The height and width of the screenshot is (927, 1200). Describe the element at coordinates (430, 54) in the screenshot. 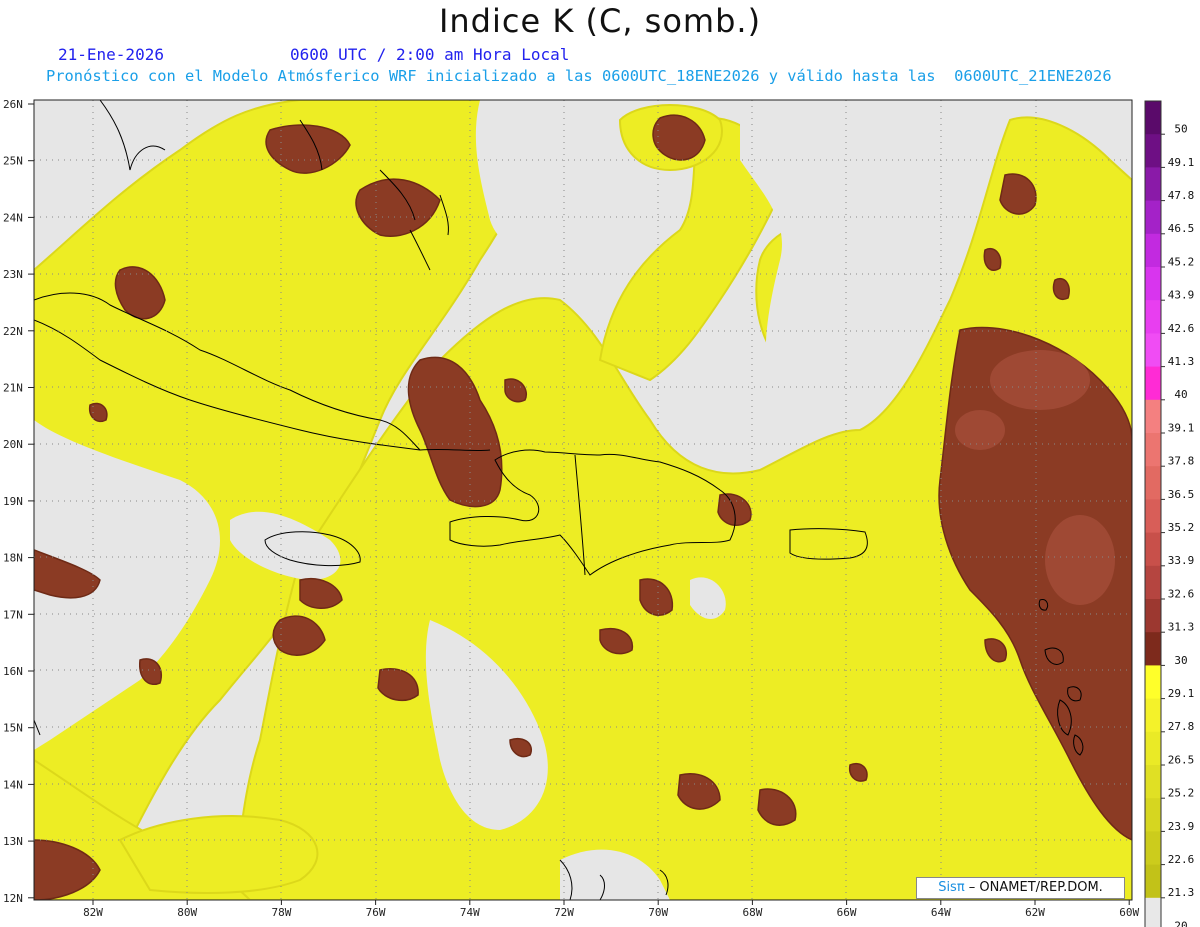

I see `time-label: 0600 UTC / 2:00 am Hora Local` at that location.